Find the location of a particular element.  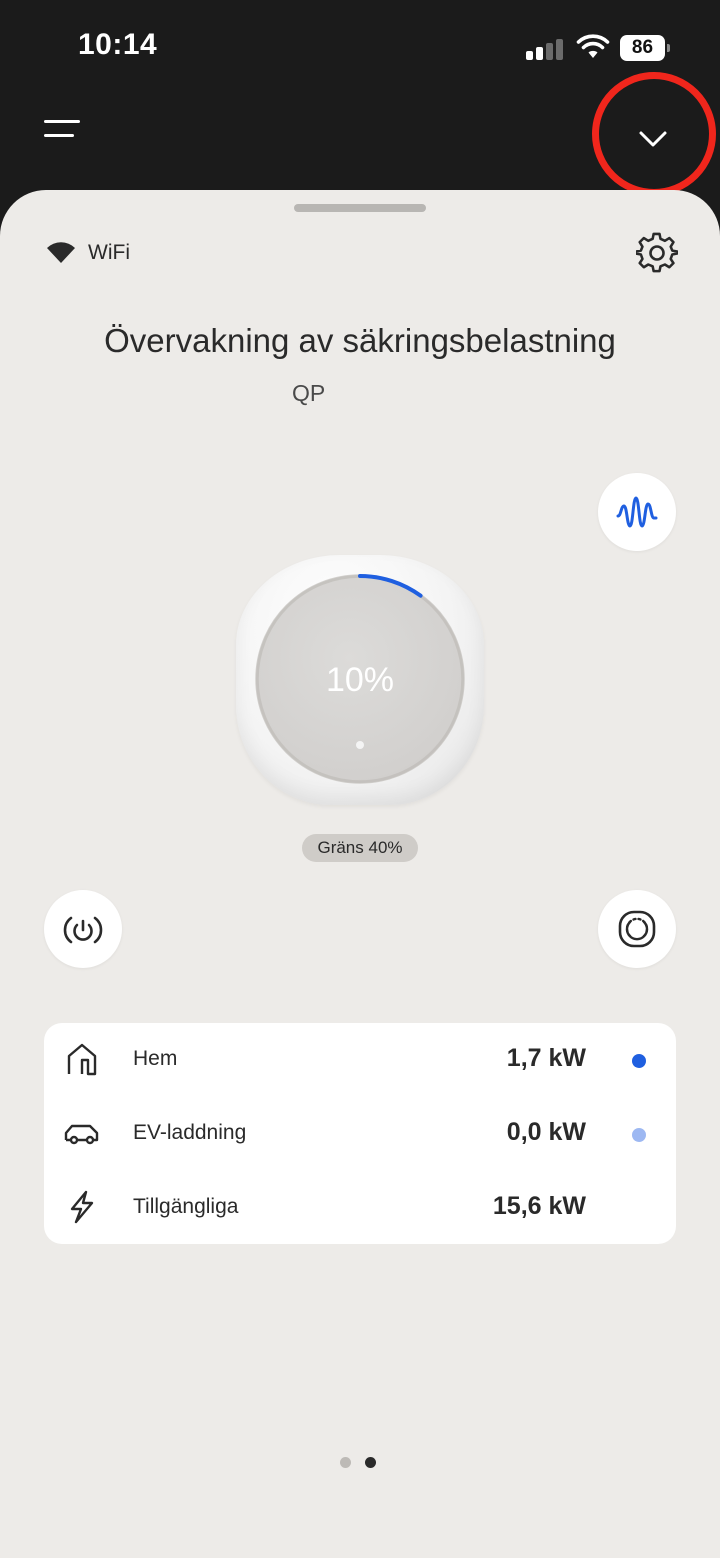

battery-indicator: 86 is located at coordinates (645, 48).